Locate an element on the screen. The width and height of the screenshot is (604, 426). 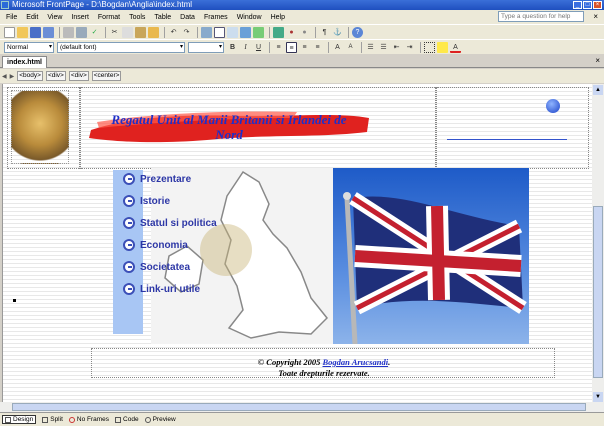
view-preview-button: Preview is located at coordinates (160, 419).